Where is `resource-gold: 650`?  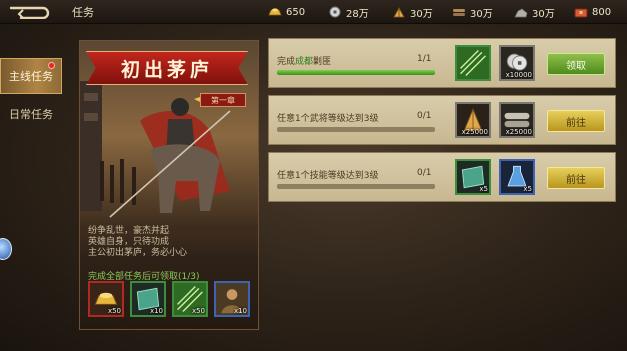
resource-gold: 650 is located at coordinates (286, 12).